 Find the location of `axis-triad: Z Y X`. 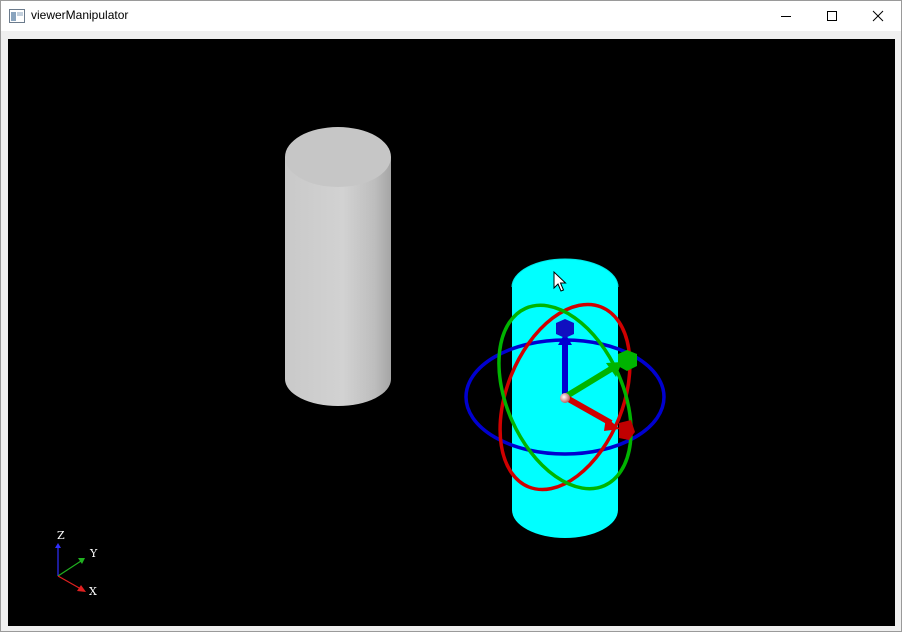

axis-triad: Z Y X is located at coordinates (76, 563).